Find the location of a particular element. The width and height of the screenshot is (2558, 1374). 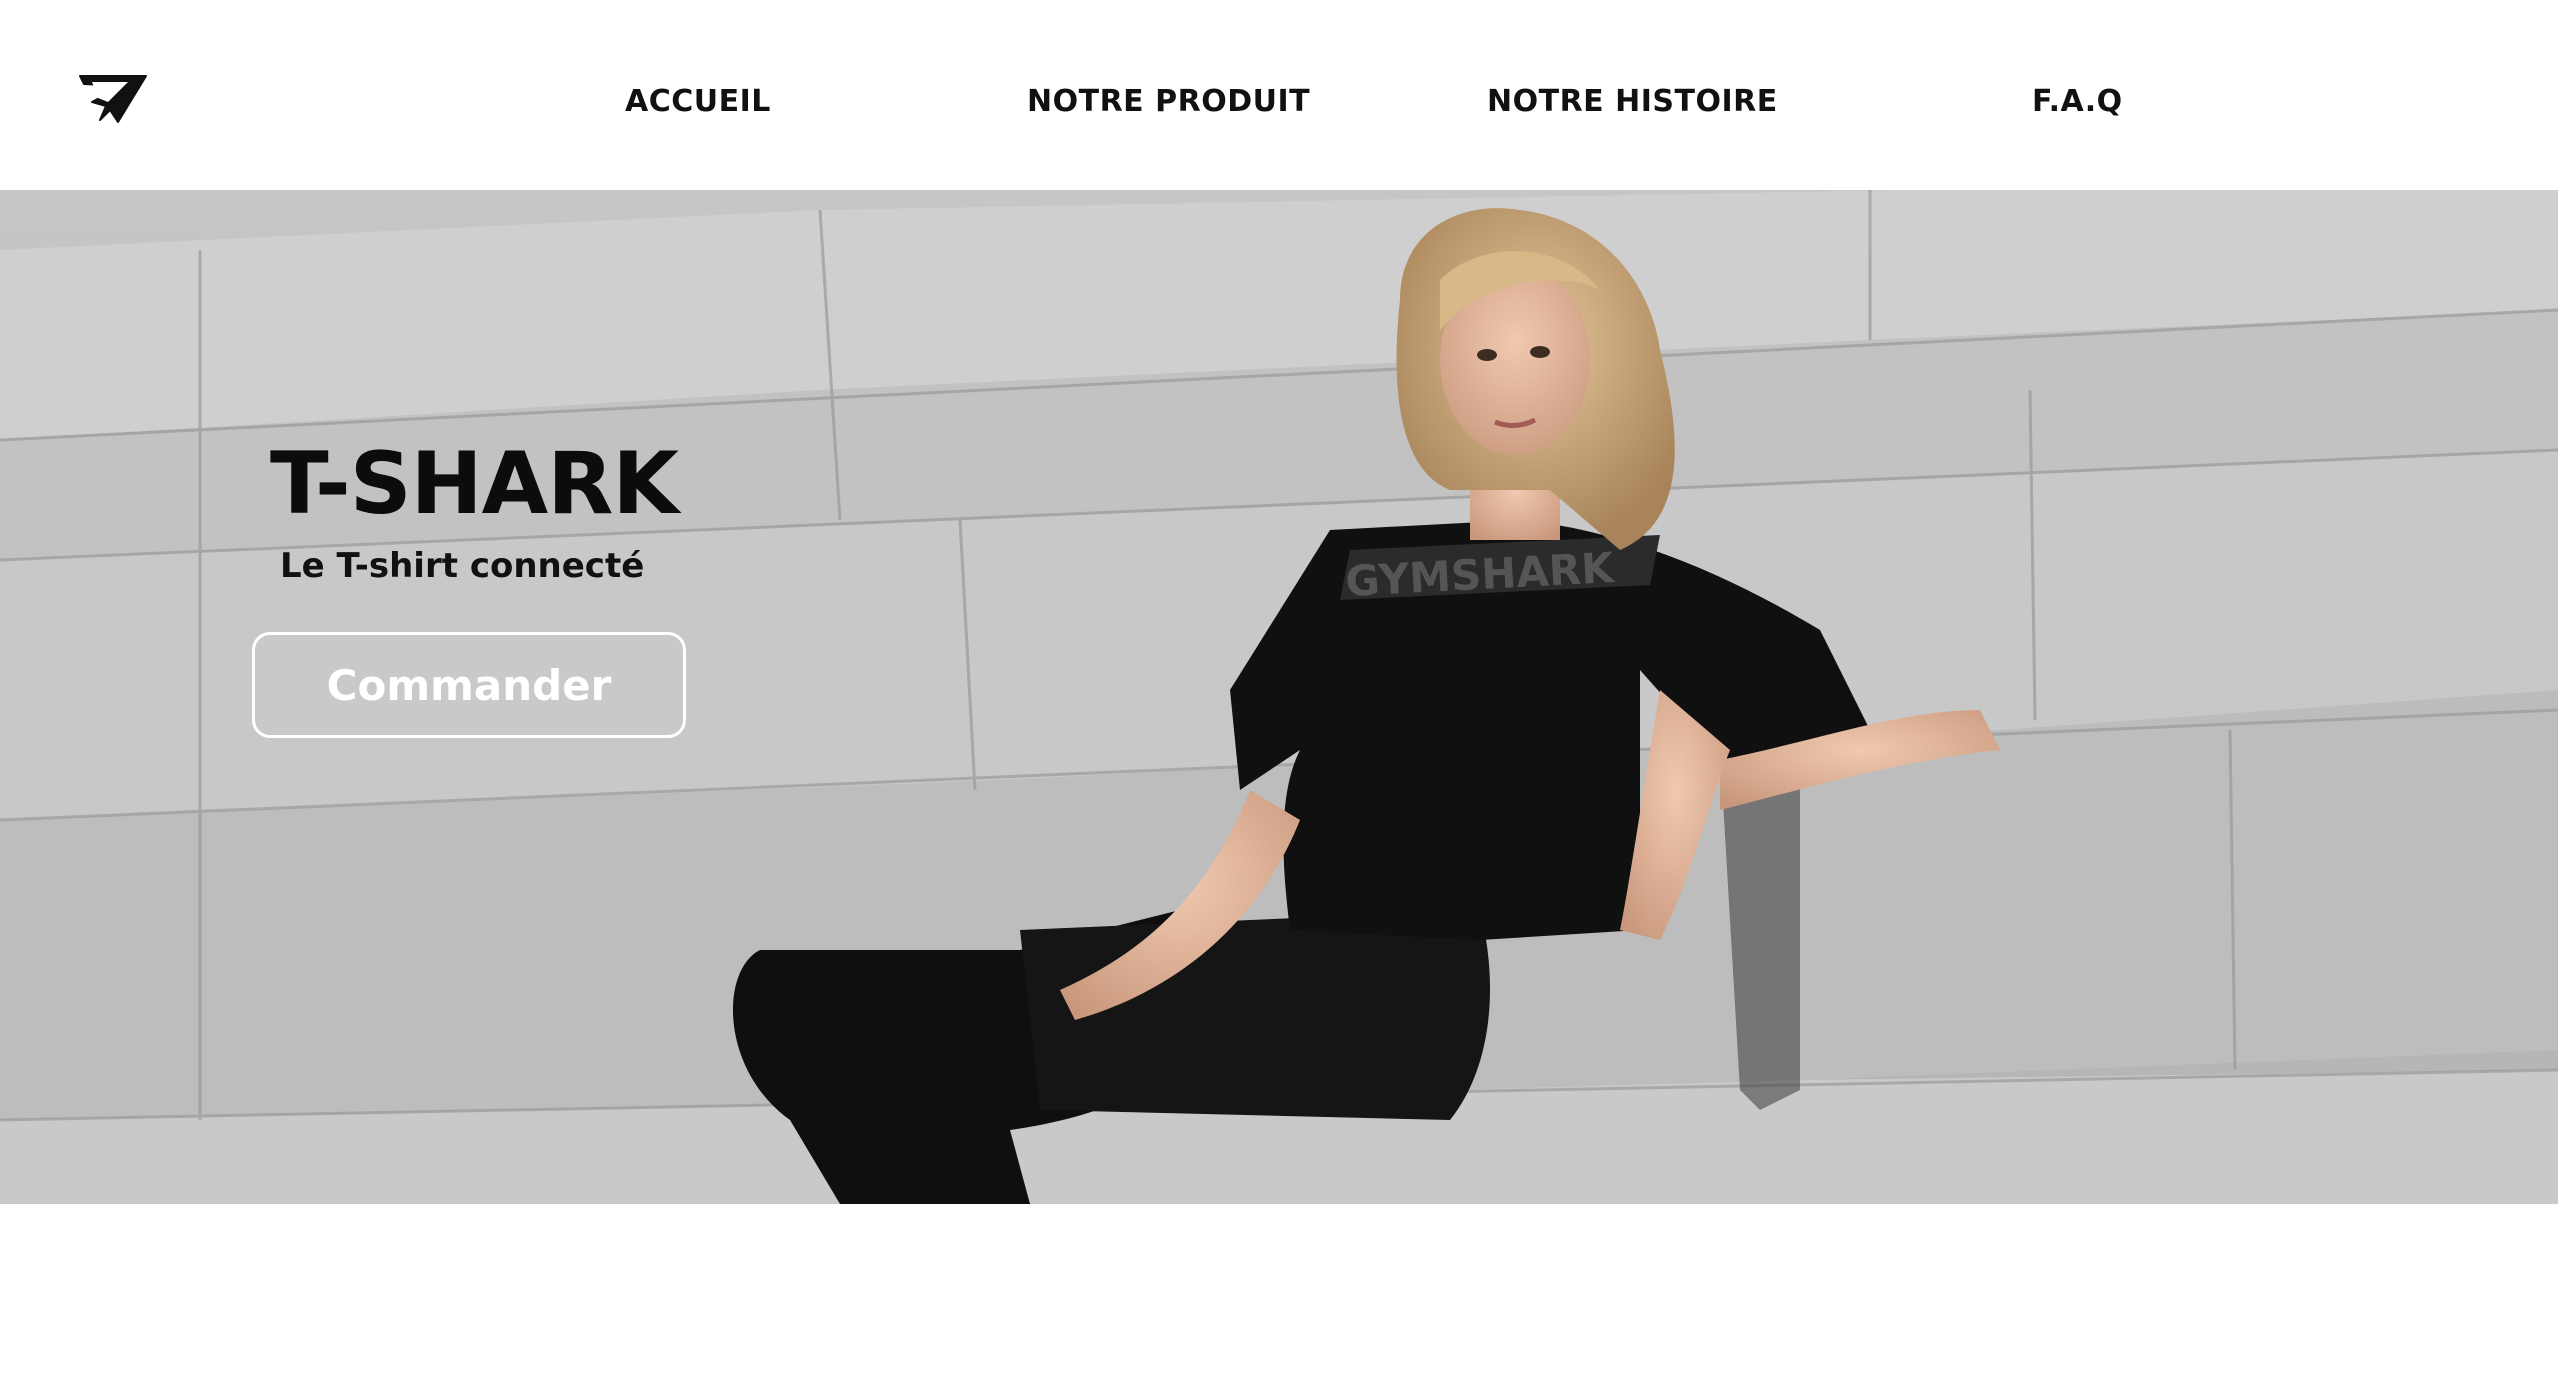

hero-title: T-SHARK is located at coordinates (474, 484).